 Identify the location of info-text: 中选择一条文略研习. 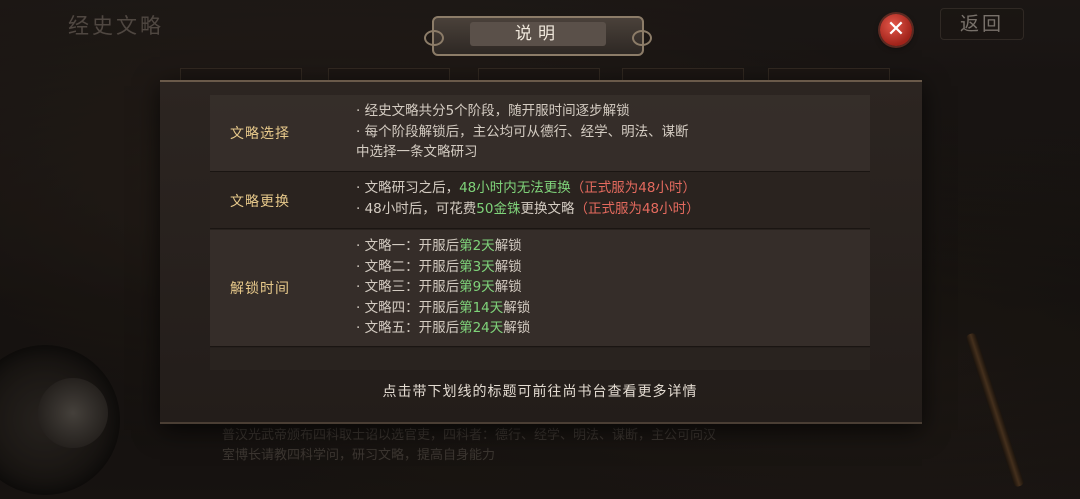
(417, 152).